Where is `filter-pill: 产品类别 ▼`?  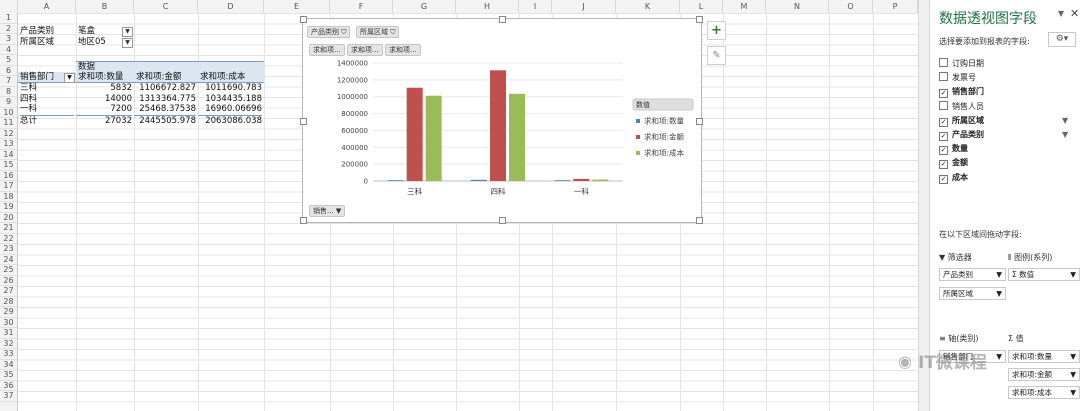
filter-pill: 产品类别 ▼ is located at coordinates (972, 274).